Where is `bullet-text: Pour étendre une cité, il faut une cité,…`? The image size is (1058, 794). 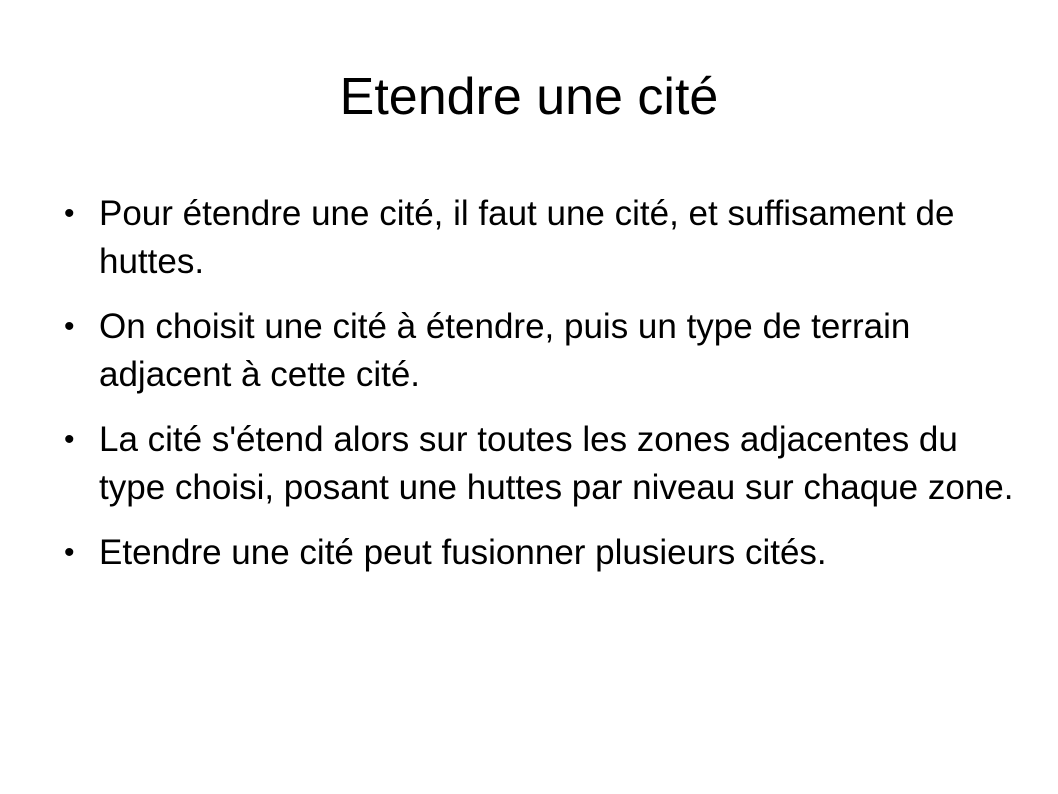 bullet-text: Pour étendre une cité, il faut une cité,… is located at coordinates (527, 237).